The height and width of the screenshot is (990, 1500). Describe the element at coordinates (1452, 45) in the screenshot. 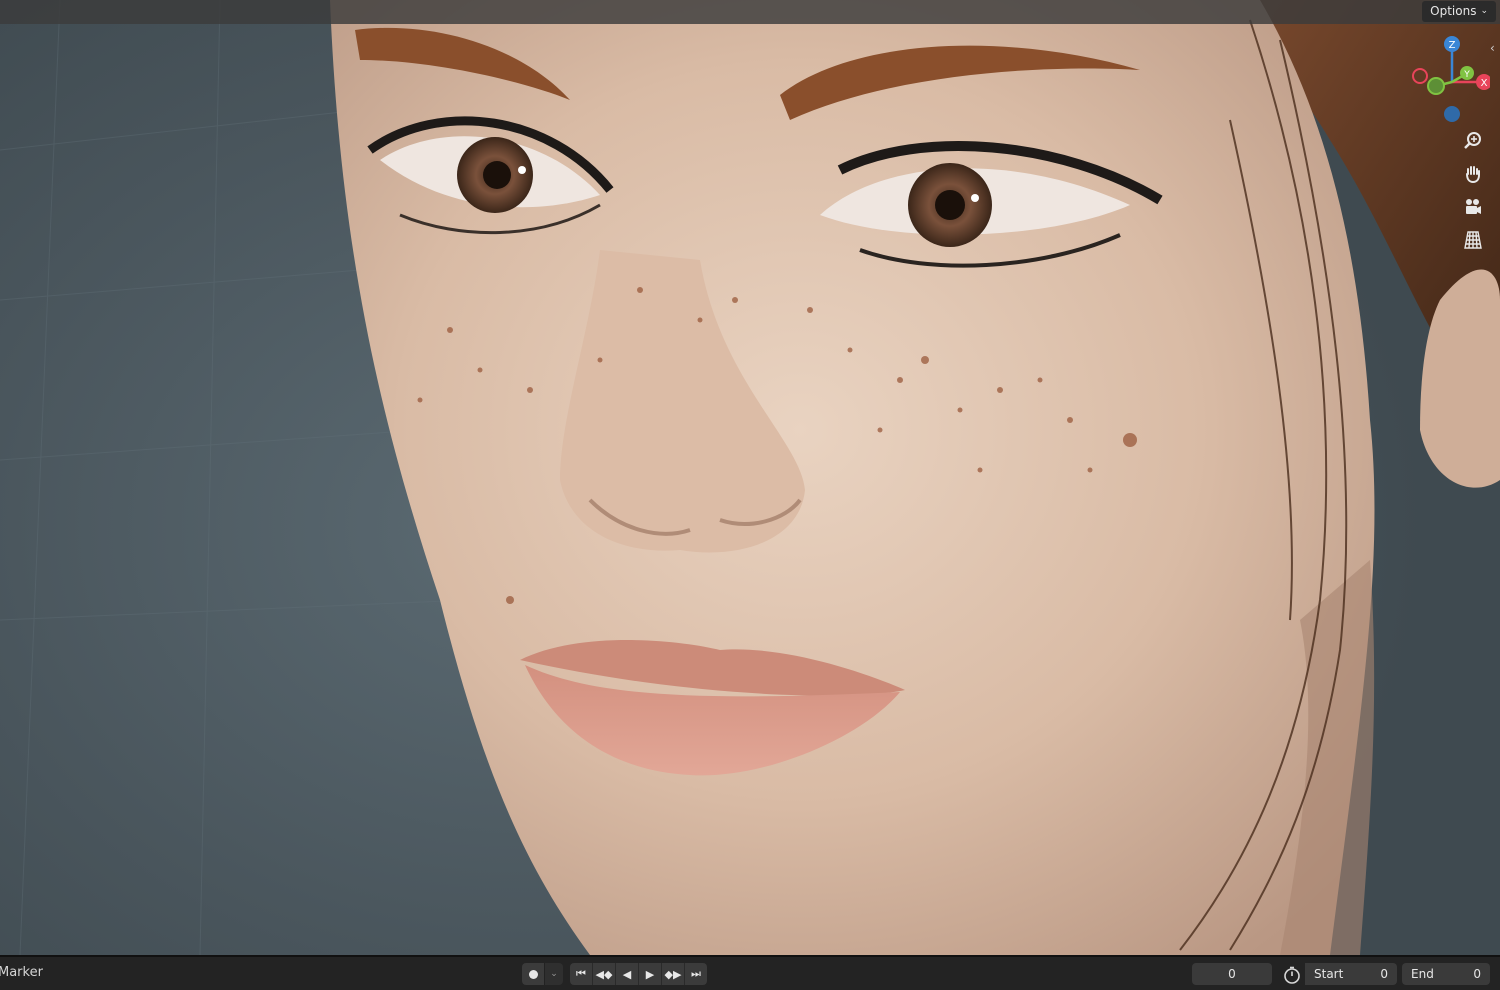

I see `z-axis-label: Z` at that location.